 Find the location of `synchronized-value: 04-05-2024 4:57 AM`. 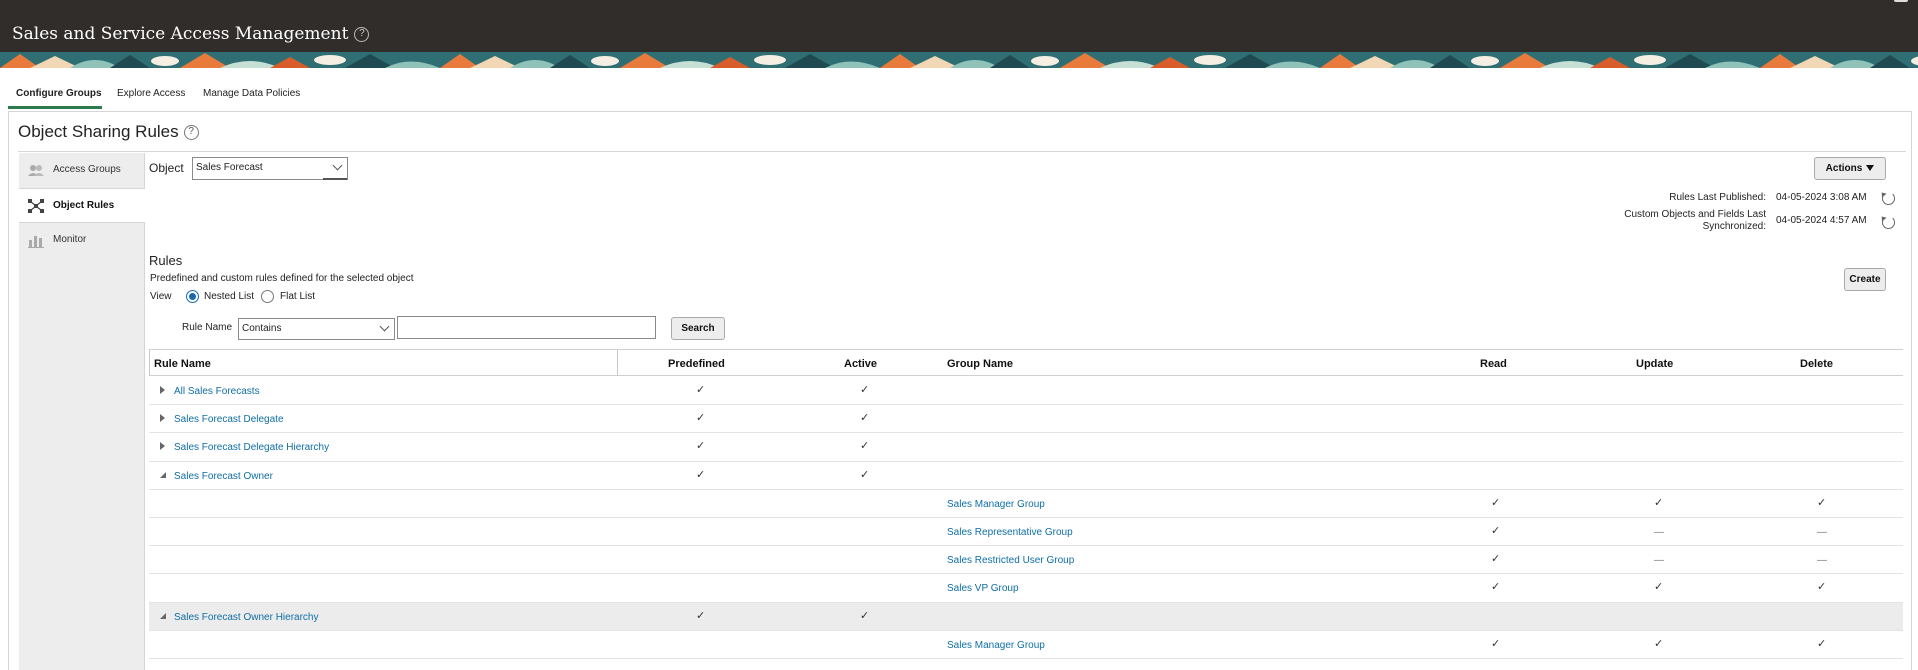

synchronized-value: 04-05-2024 4:57 AM is located at coordinates (1821, 220).